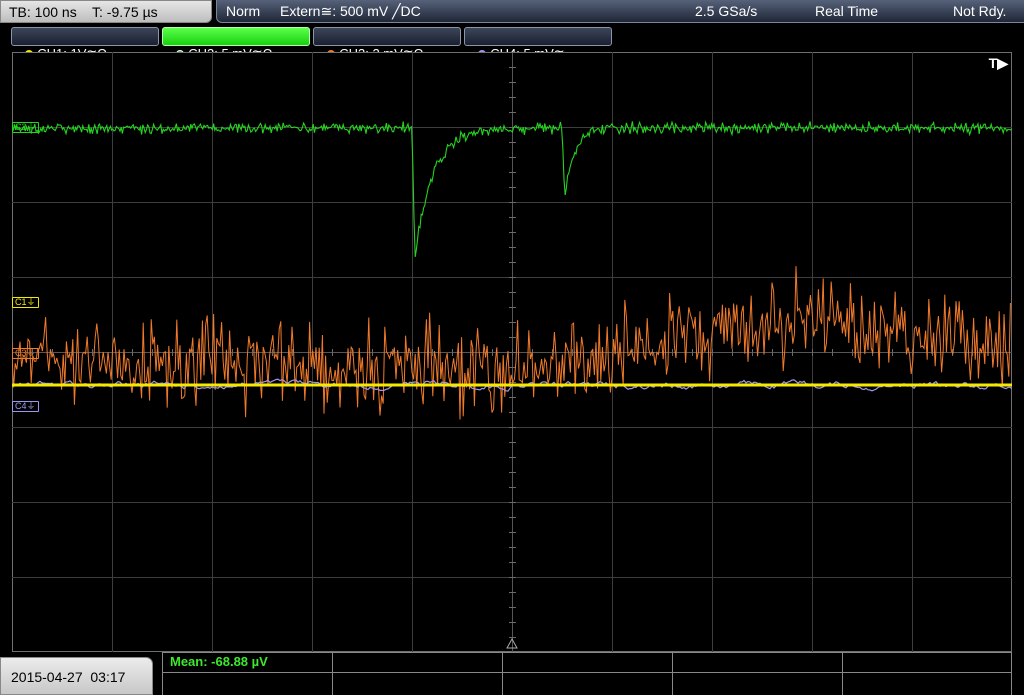 Image resolution: width=1024 pixels, height=695 pixels. I want to click on sample-rate: 2.5 GSa/s, so click(726, 11).